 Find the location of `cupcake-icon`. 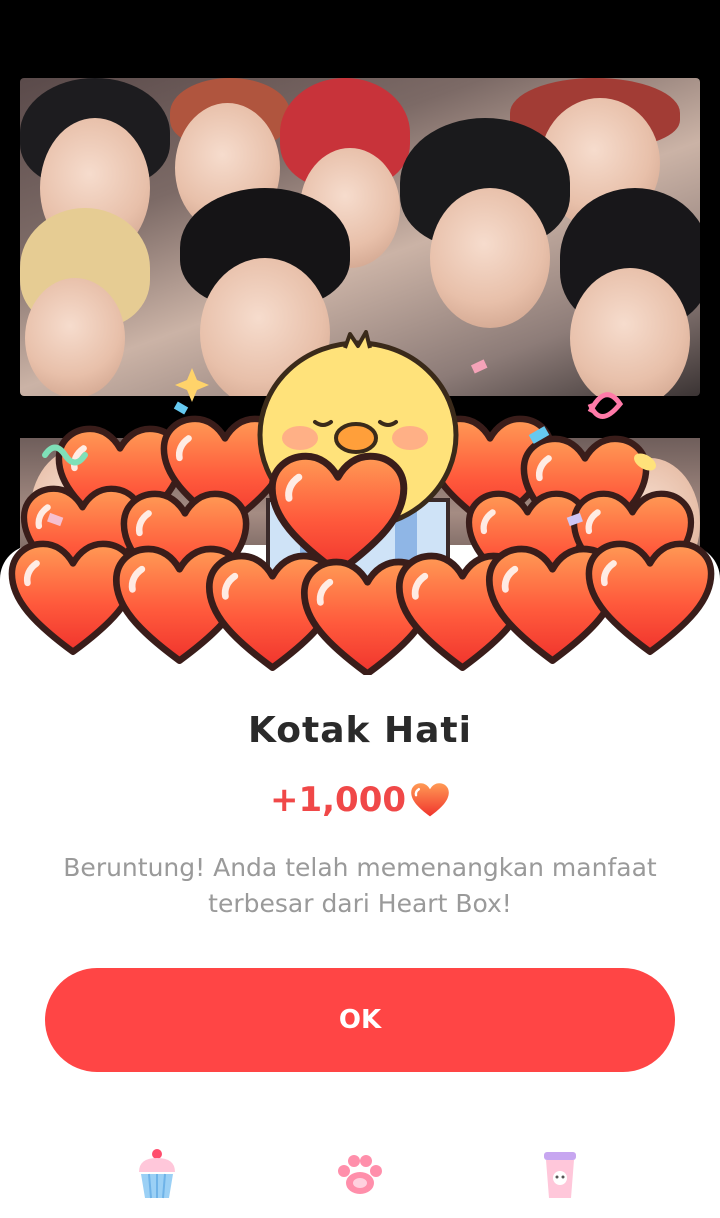

cupcake-icon is located at coordinates (157, 1175).